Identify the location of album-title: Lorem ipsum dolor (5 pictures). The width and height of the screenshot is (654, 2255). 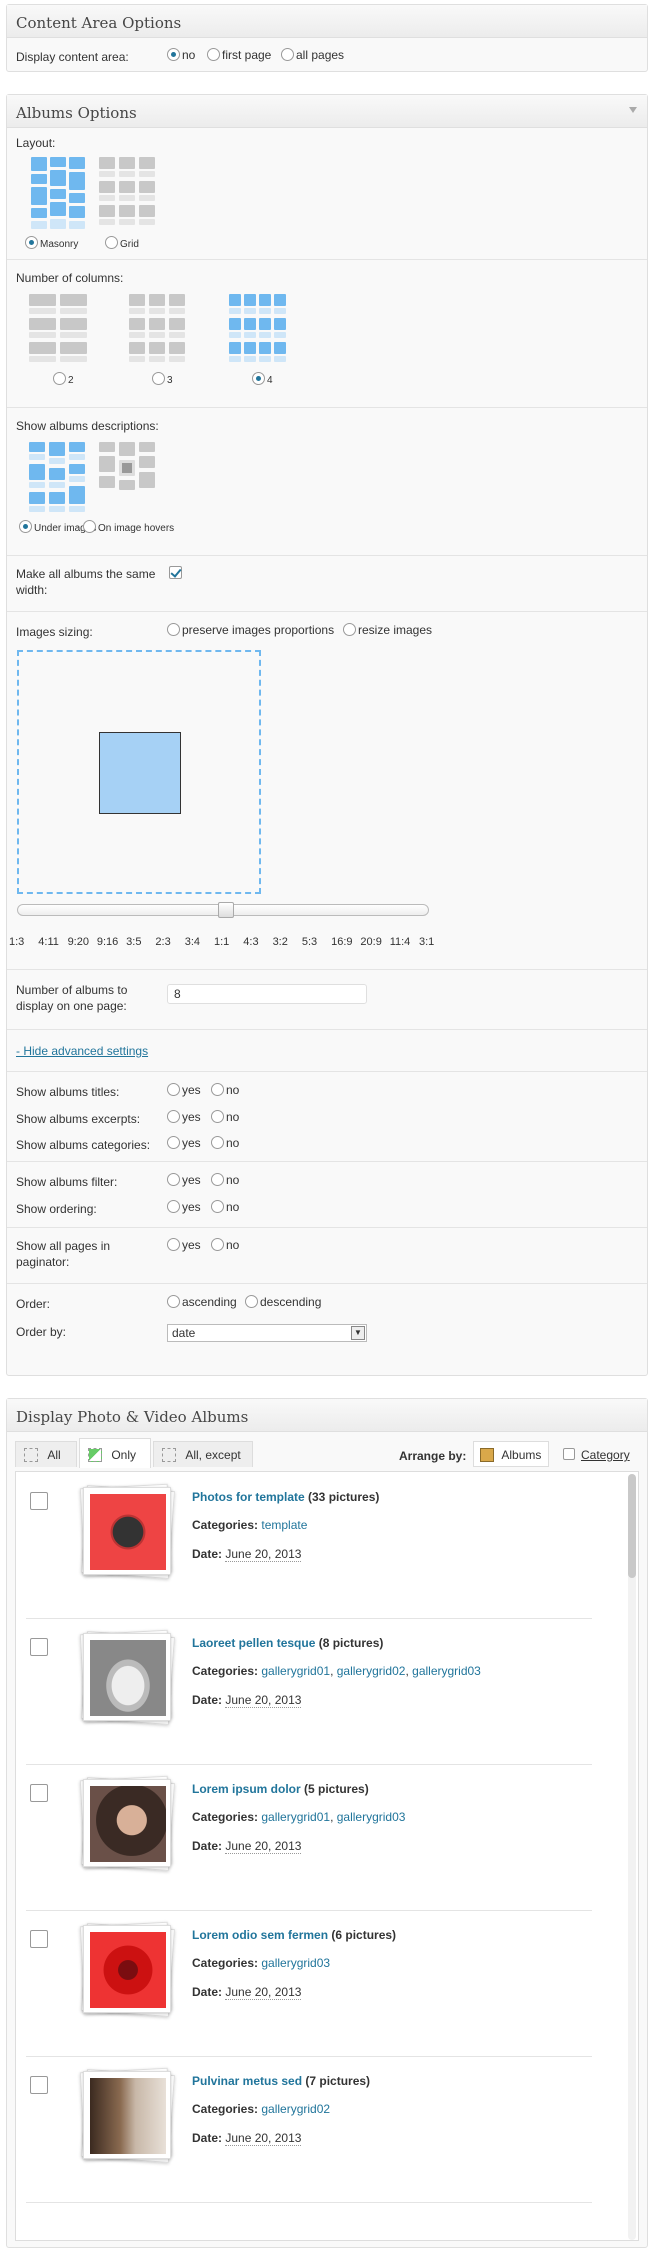
(280, 1789).